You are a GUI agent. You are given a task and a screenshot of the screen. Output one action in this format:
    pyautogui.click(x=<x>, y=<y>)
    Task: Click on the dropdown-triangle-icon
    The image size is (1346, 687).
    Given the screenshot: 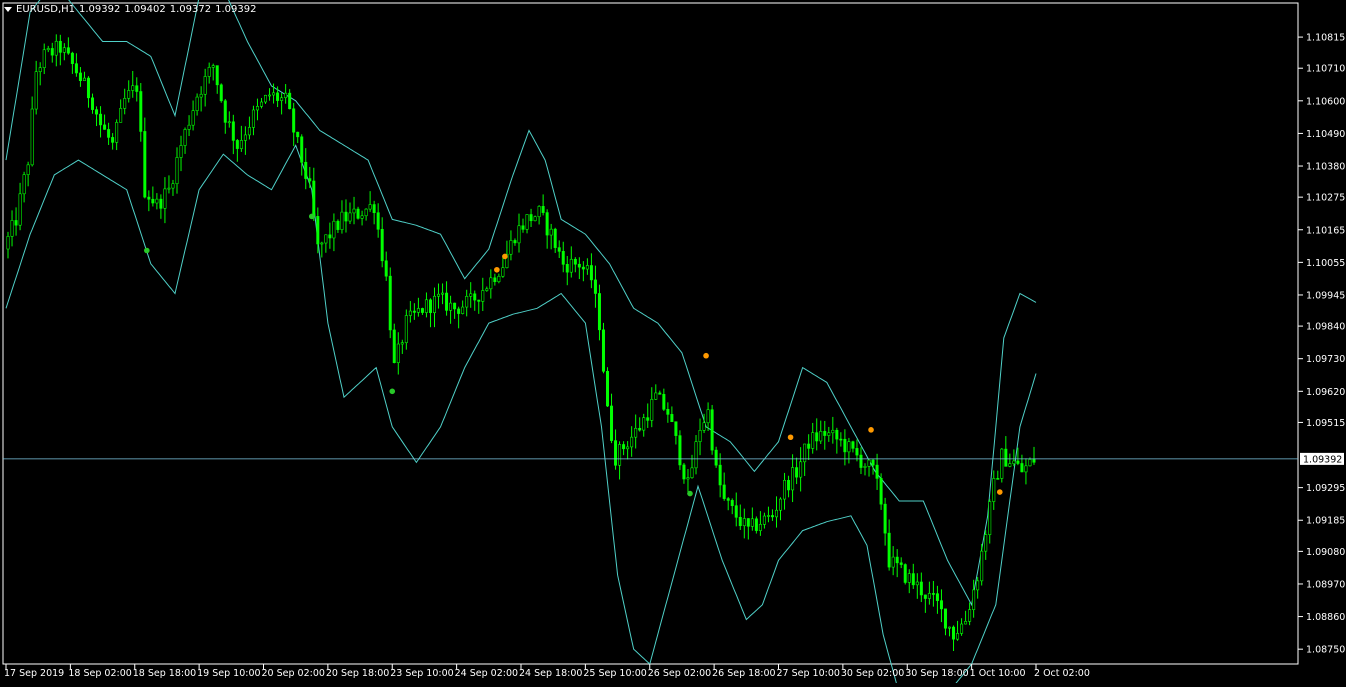 What is the action you would take?
    pyautogui.click(x=8, y=9)
    